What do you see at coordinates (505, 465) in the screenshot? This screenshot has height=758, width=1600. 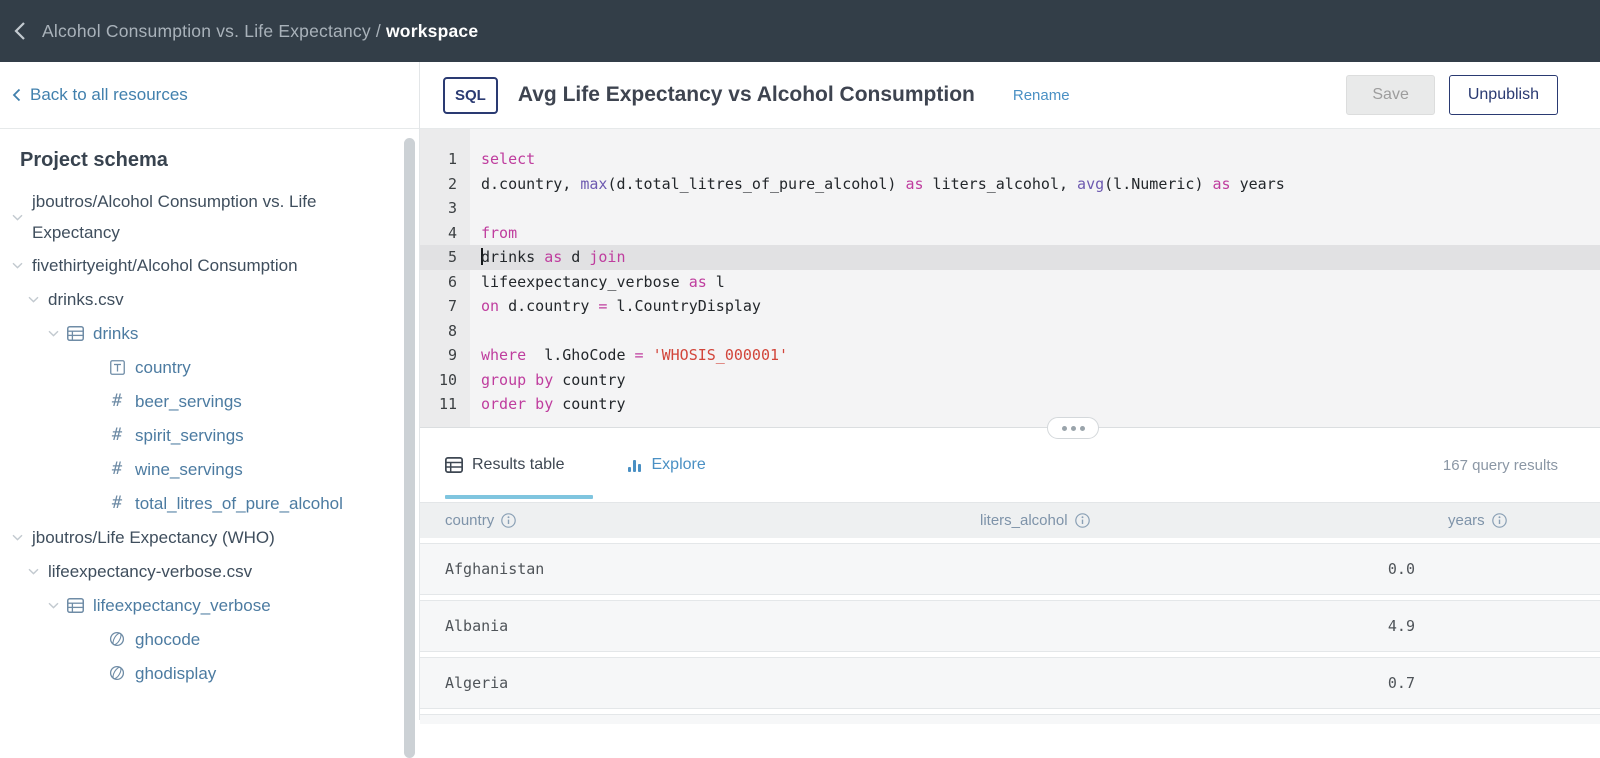 I see `tab-results-table: Results table` at bounding box center [505, 465].